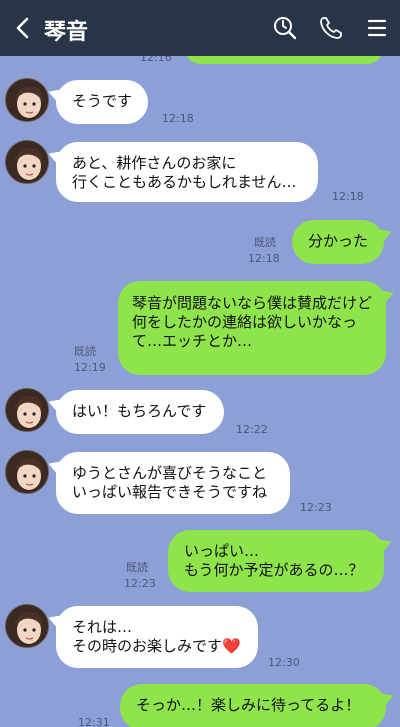  I want to click on message-bubble-incoming: そうです, so click(102, 102).